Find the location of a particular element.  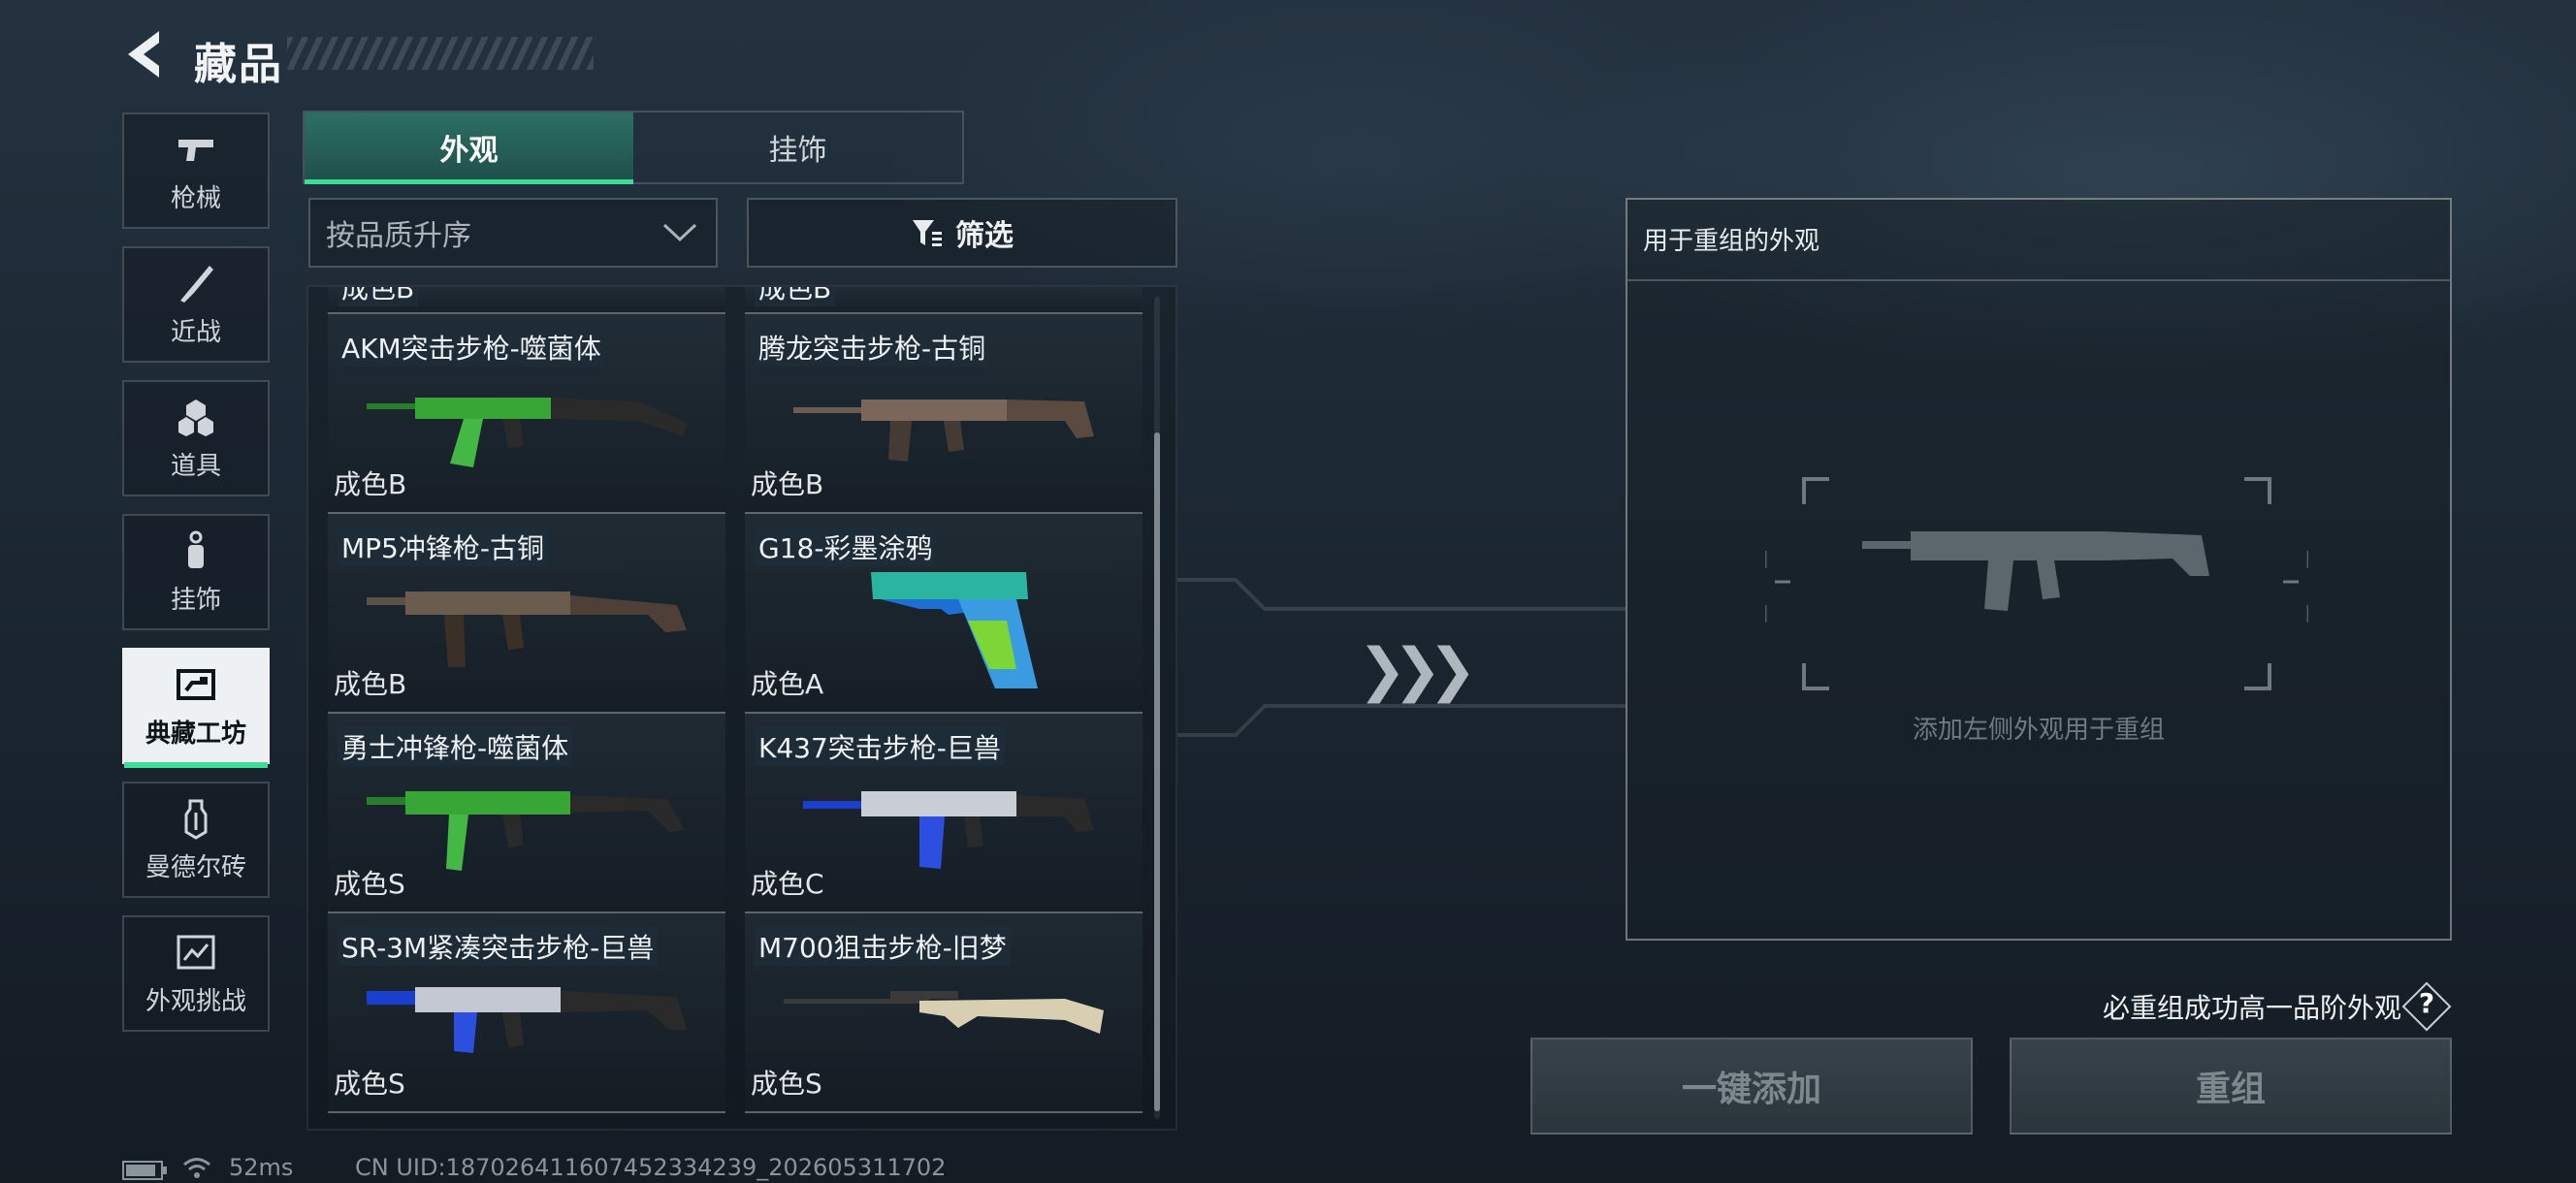

tenglong-rifle-image is located at coordinates (943, 431).